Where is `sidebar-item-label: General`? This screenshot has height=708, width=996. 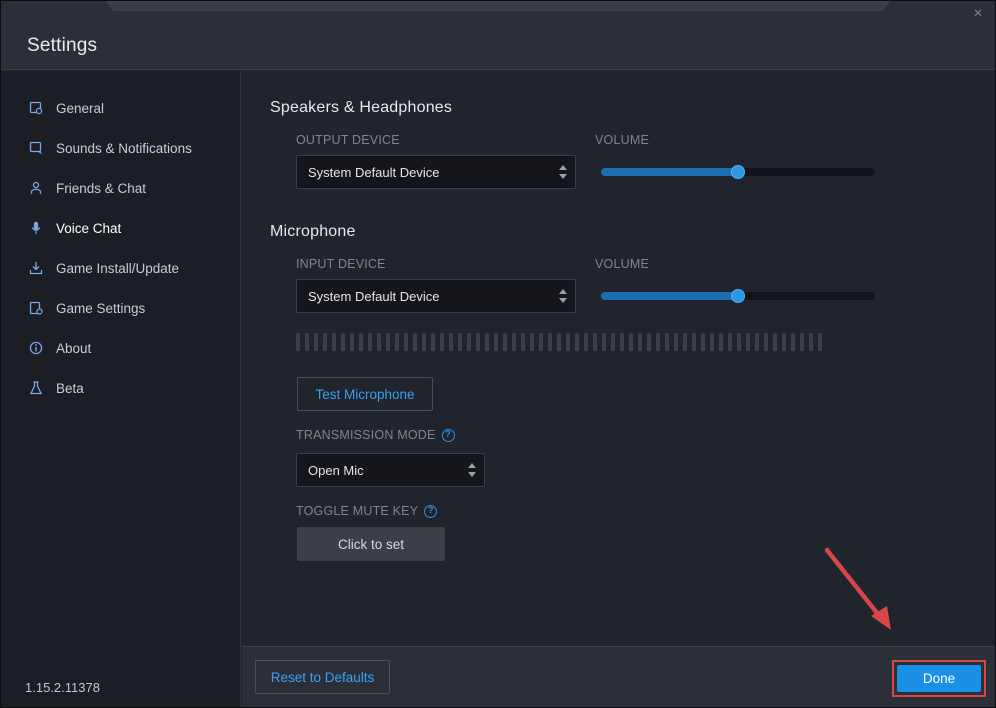
sidebar-item-label: General is located at coordinates (80, 108).